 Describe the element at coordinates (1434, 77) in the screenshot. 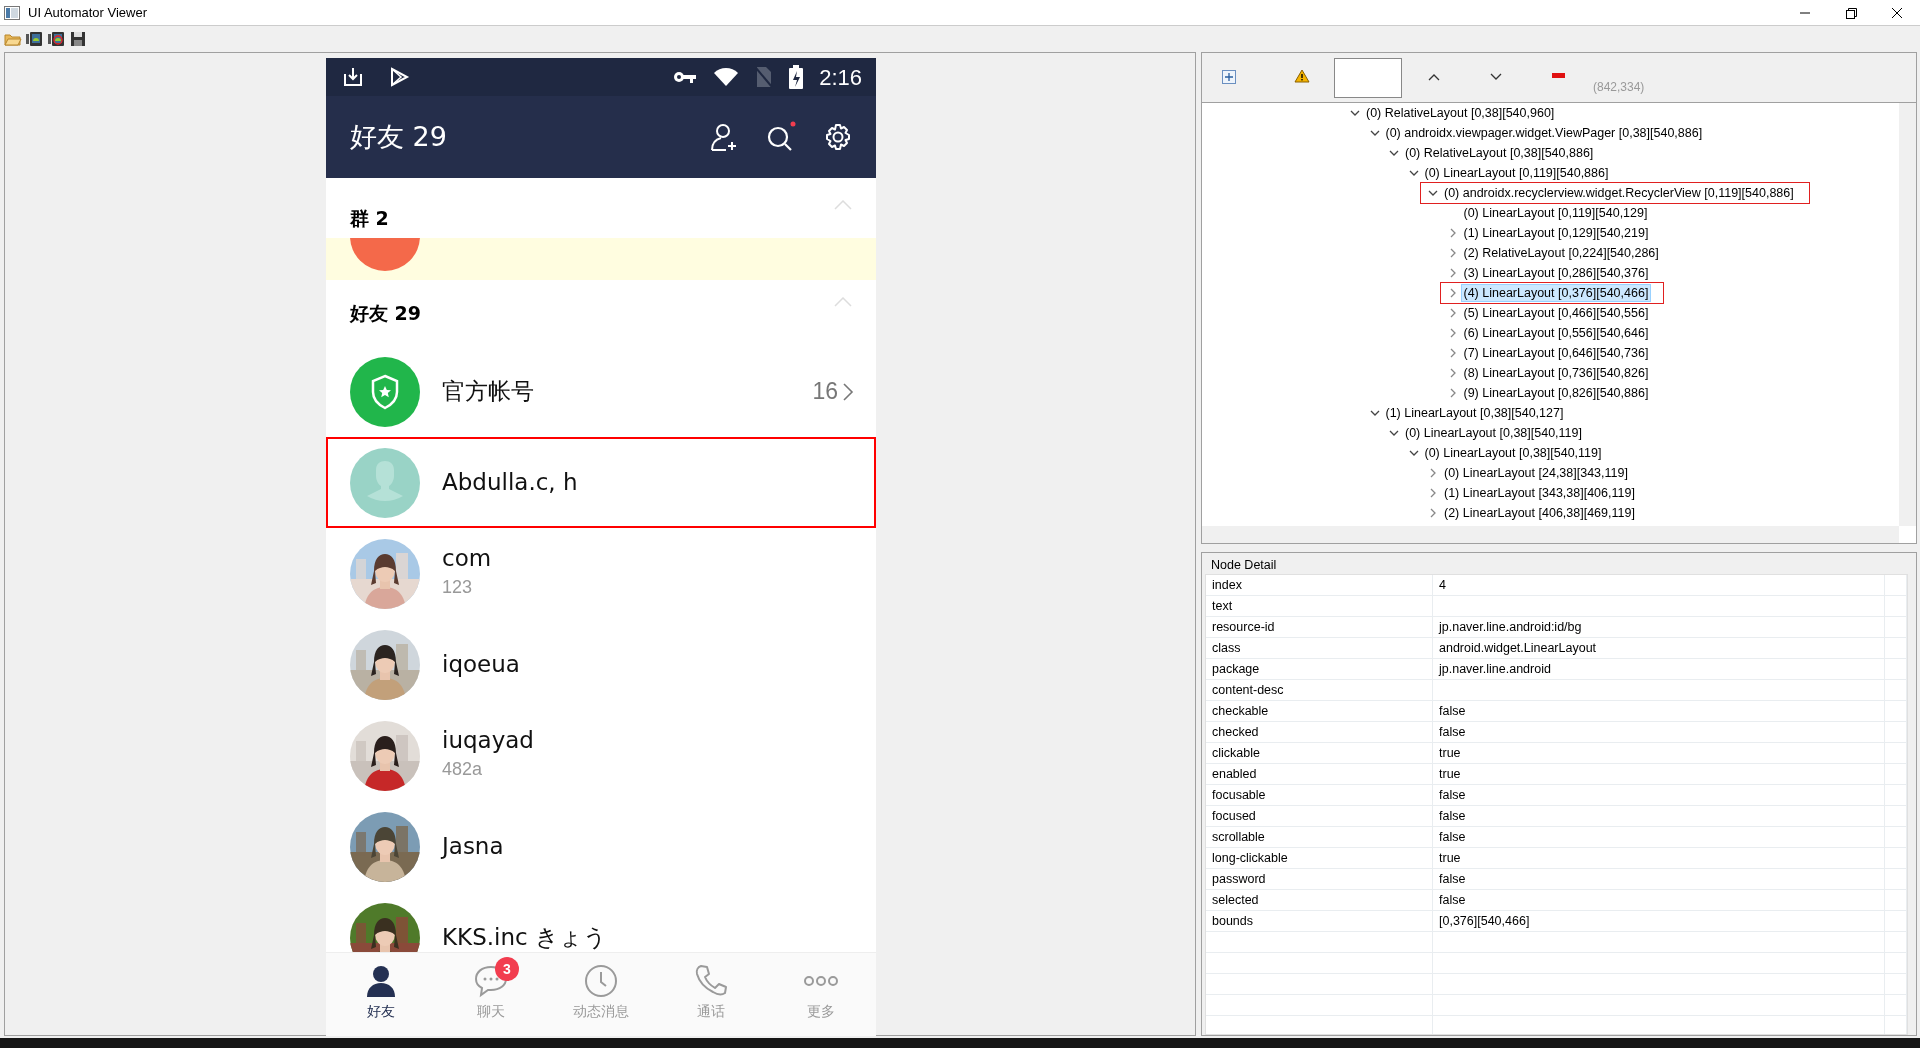

I see `caret-up-icon` at that location.